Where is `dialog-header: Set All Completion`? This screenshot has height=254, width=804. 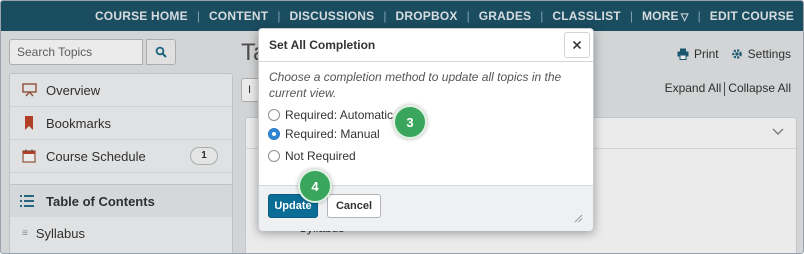
dialog-header: Set All Completion is located at coordinates (426, 45).